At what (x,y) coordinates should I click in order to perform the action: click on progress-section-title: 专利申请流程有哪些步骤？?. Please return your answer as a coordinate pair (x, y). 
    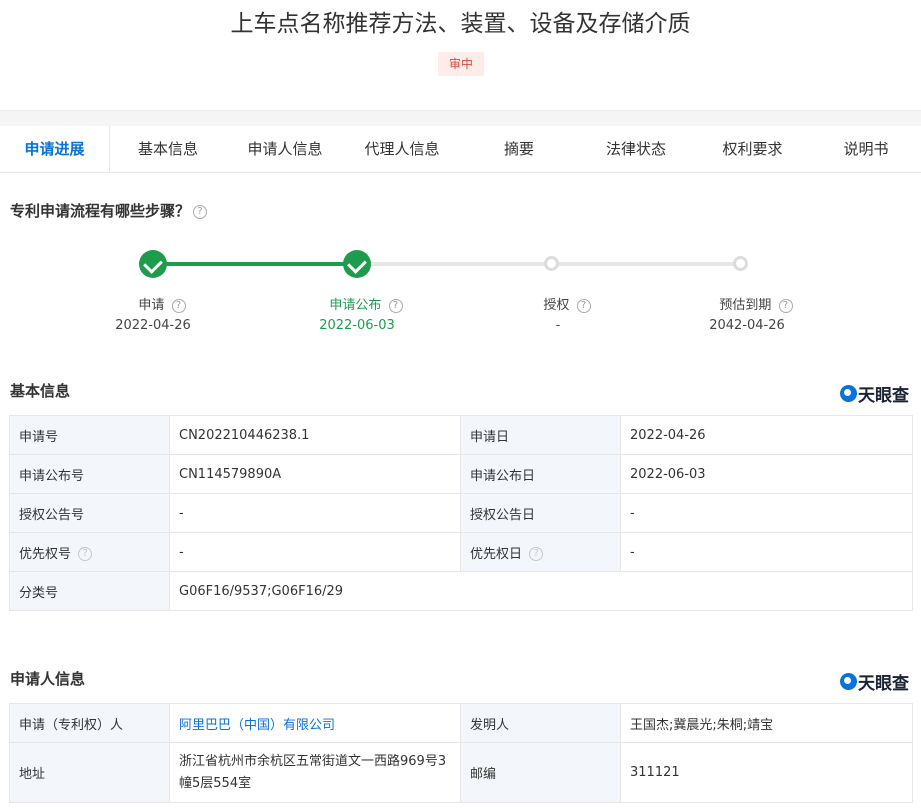
    Looking at the image, I should click on (109, 210).